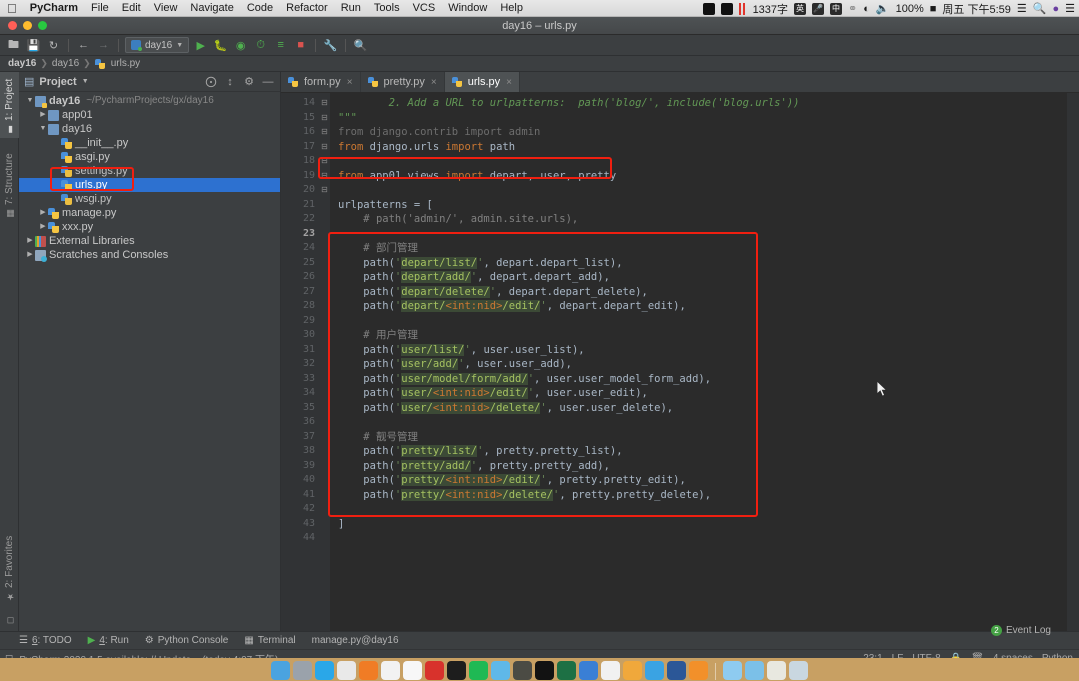 The image size is (1079, 681). What do you see at coordinates (211, 81) in the screenshot?
I see `locate-target-icon: ⨀` at bounding box center [211, 81].